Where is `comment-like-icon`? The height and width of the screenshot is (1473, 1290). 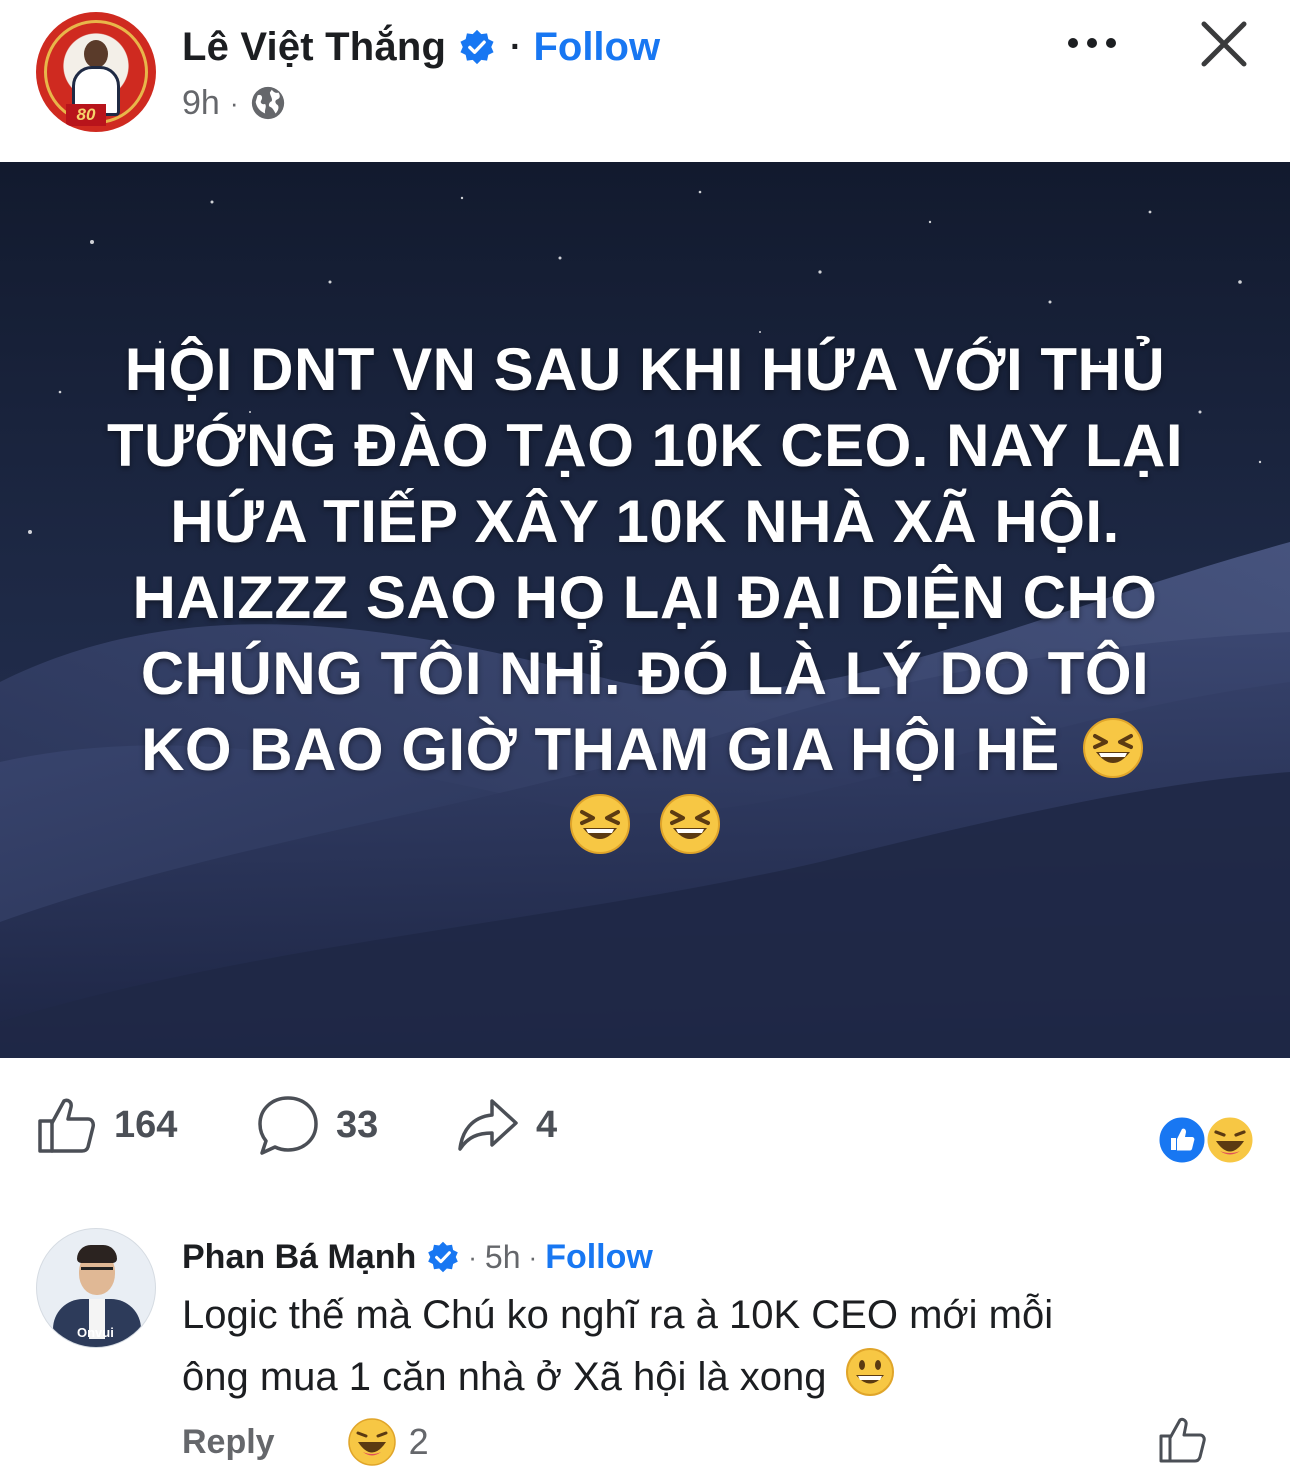
comment-like-icon is located at coordinates (1182, 1440).